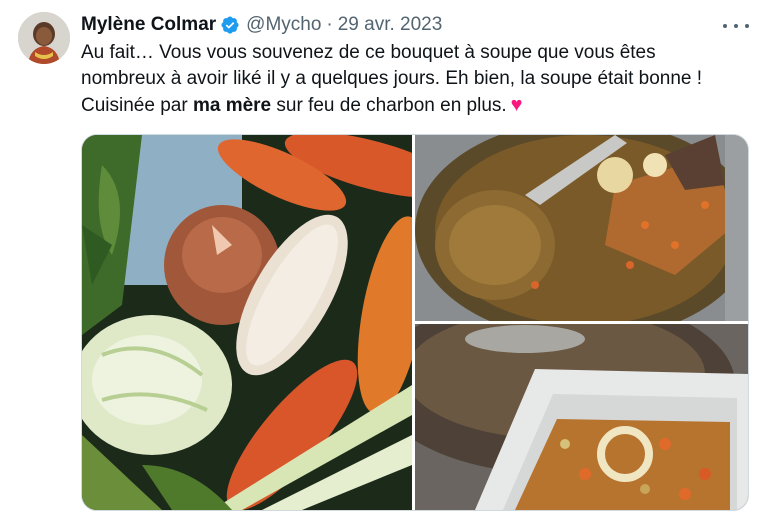  I want to click on tweet-date: 29 avr. 2023, so click(390, 25).